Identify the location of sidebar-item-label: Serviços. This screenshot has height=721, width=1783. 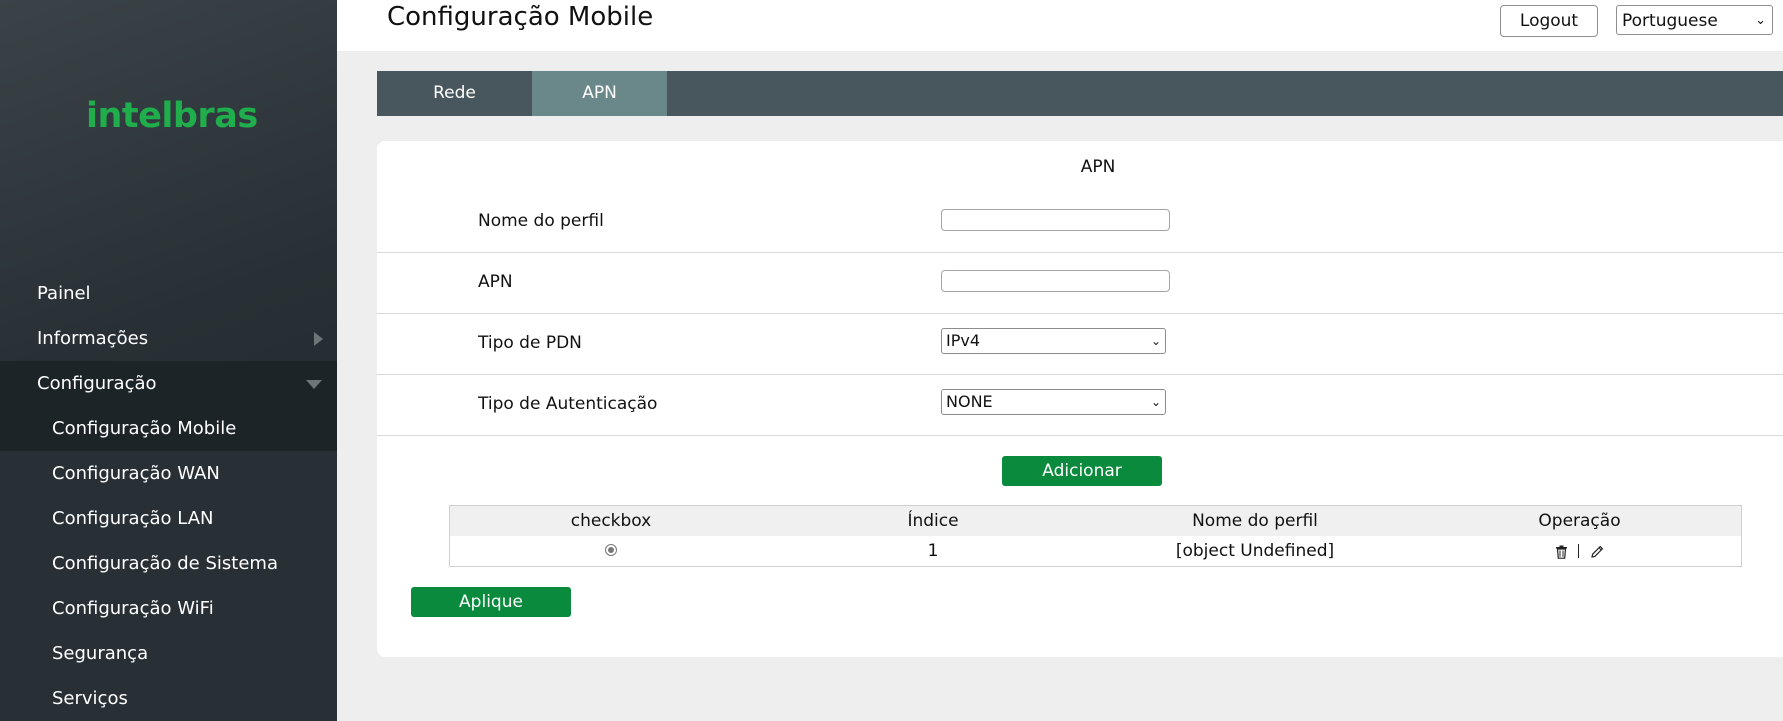
(90, 698).